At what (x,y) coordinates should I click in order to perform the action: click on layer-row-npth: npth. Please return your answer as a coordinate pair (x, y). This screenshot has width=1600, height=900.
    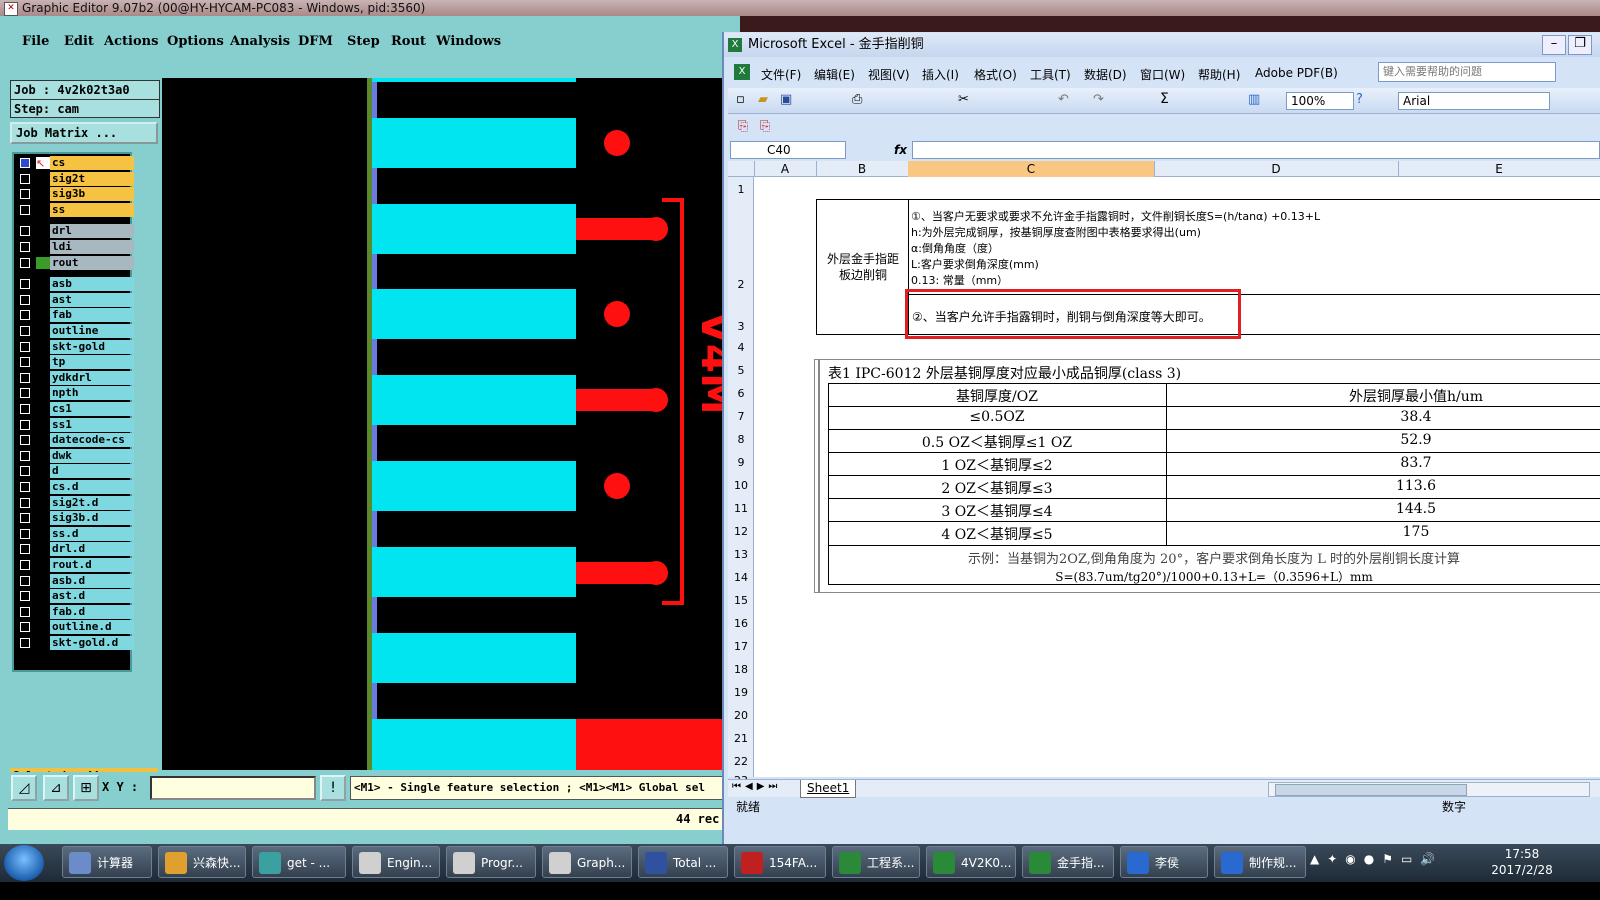
    Looking at the image, I should click on (75, 393).